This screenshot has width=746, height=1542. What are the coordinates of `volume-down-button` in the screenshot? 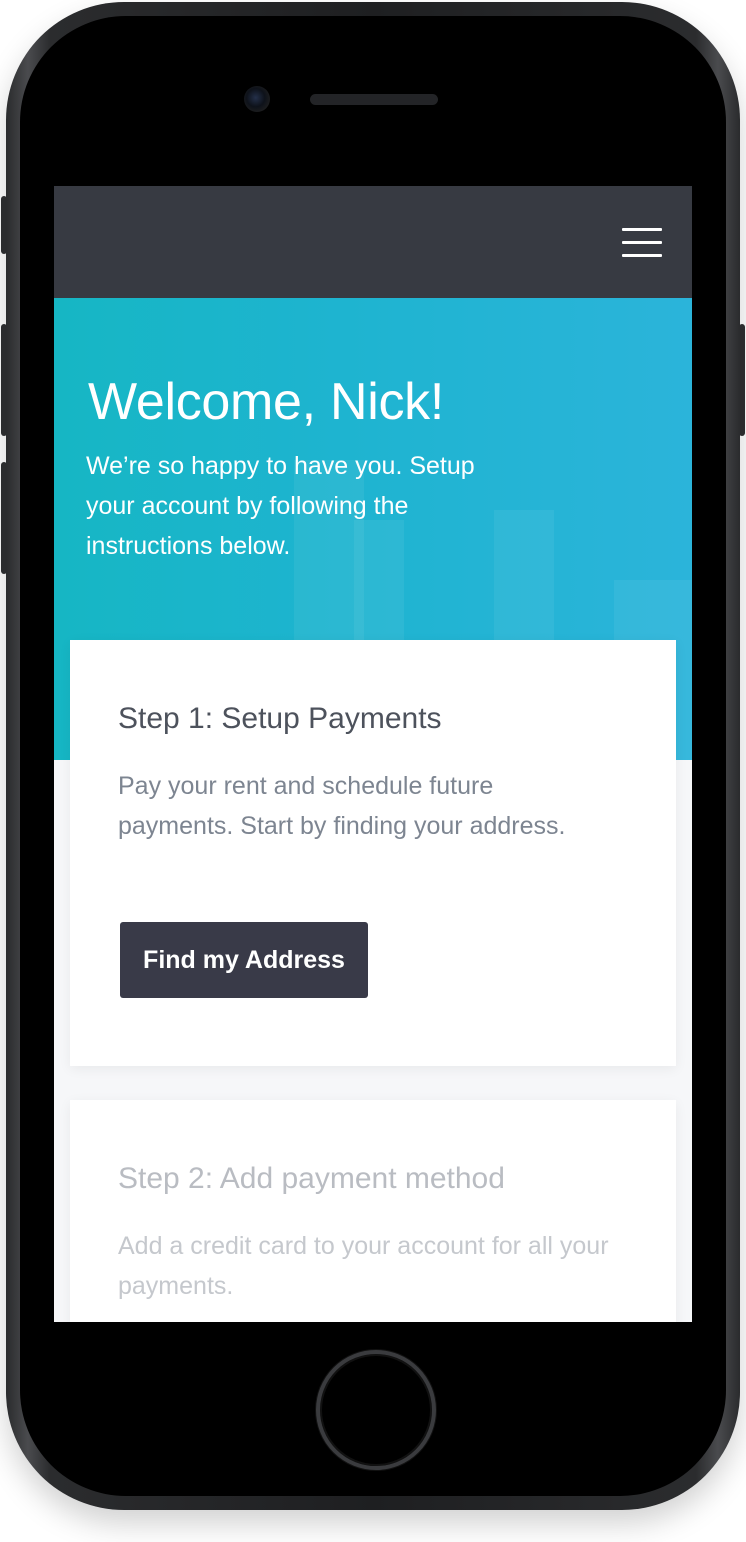 It's located at (4, 518).